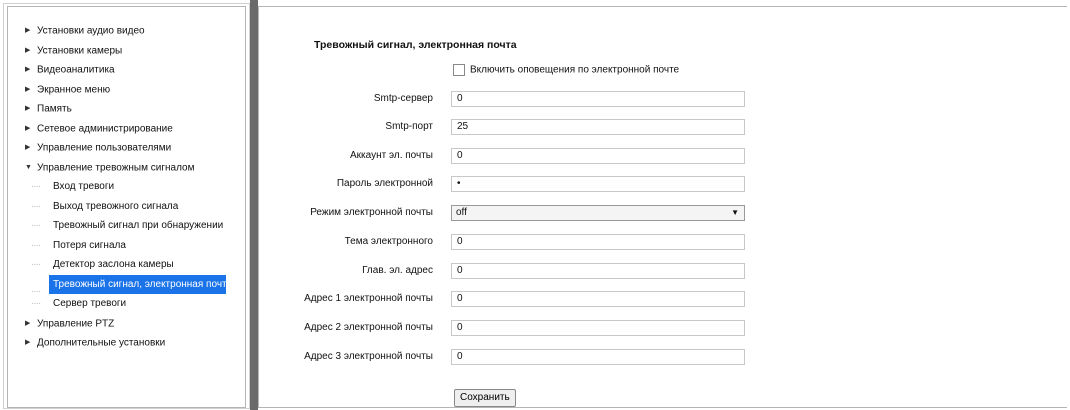 This screenshot has width=1070, height=410. What do you see at coordinates (598, 99) in the screenshot?
I see `smtp-server-input: 0` at bounding box center [598, 99].